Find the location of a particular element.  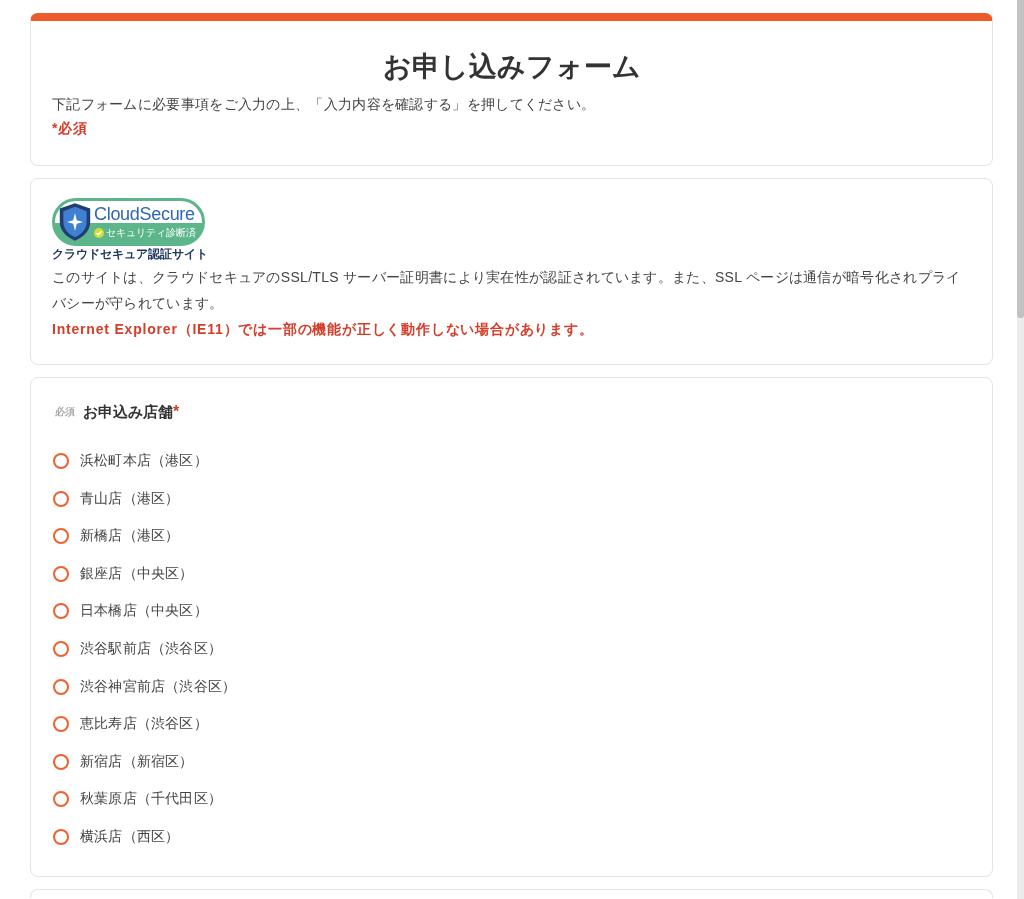

security-description: このサイトは、クラウドセキュアのSSL/TLS サーバー証明書により実在性が認証されています。また、SSL ページは通信が暗号化されプライバシーが守られています。 is located at coordinates (507, 290).